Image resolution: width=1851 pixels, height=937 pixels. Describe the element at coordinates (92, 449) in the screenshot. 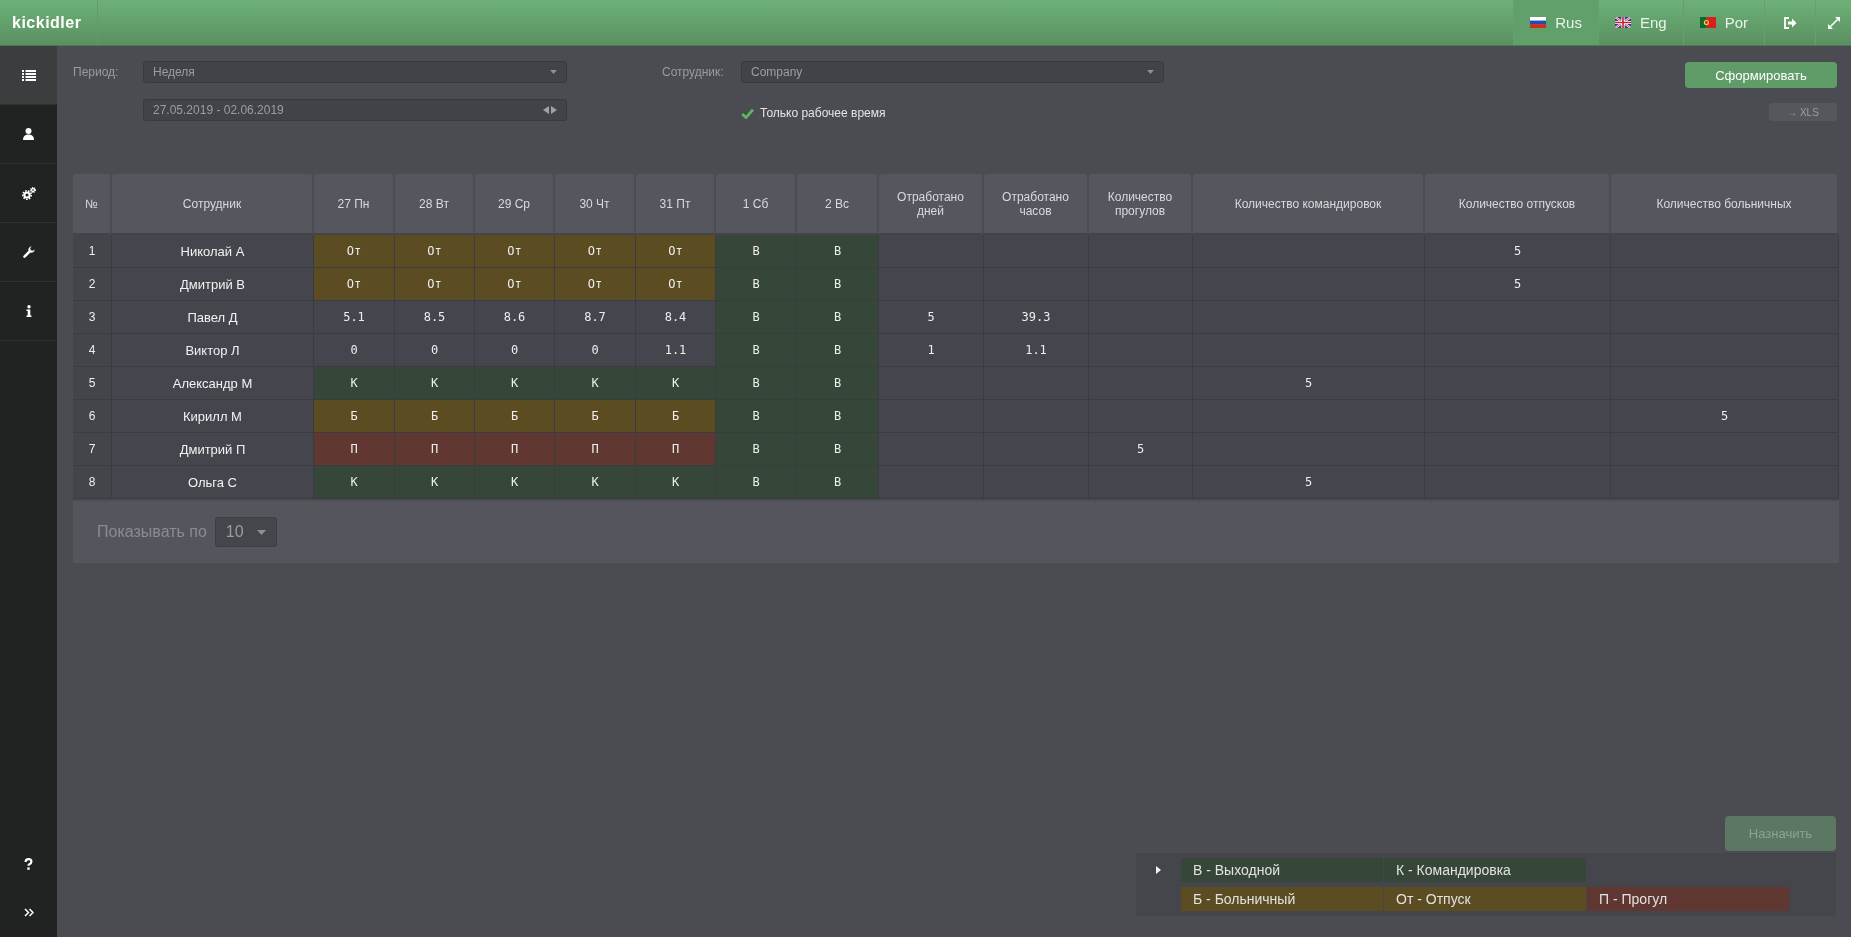

I see `row-number: 7` at that location.